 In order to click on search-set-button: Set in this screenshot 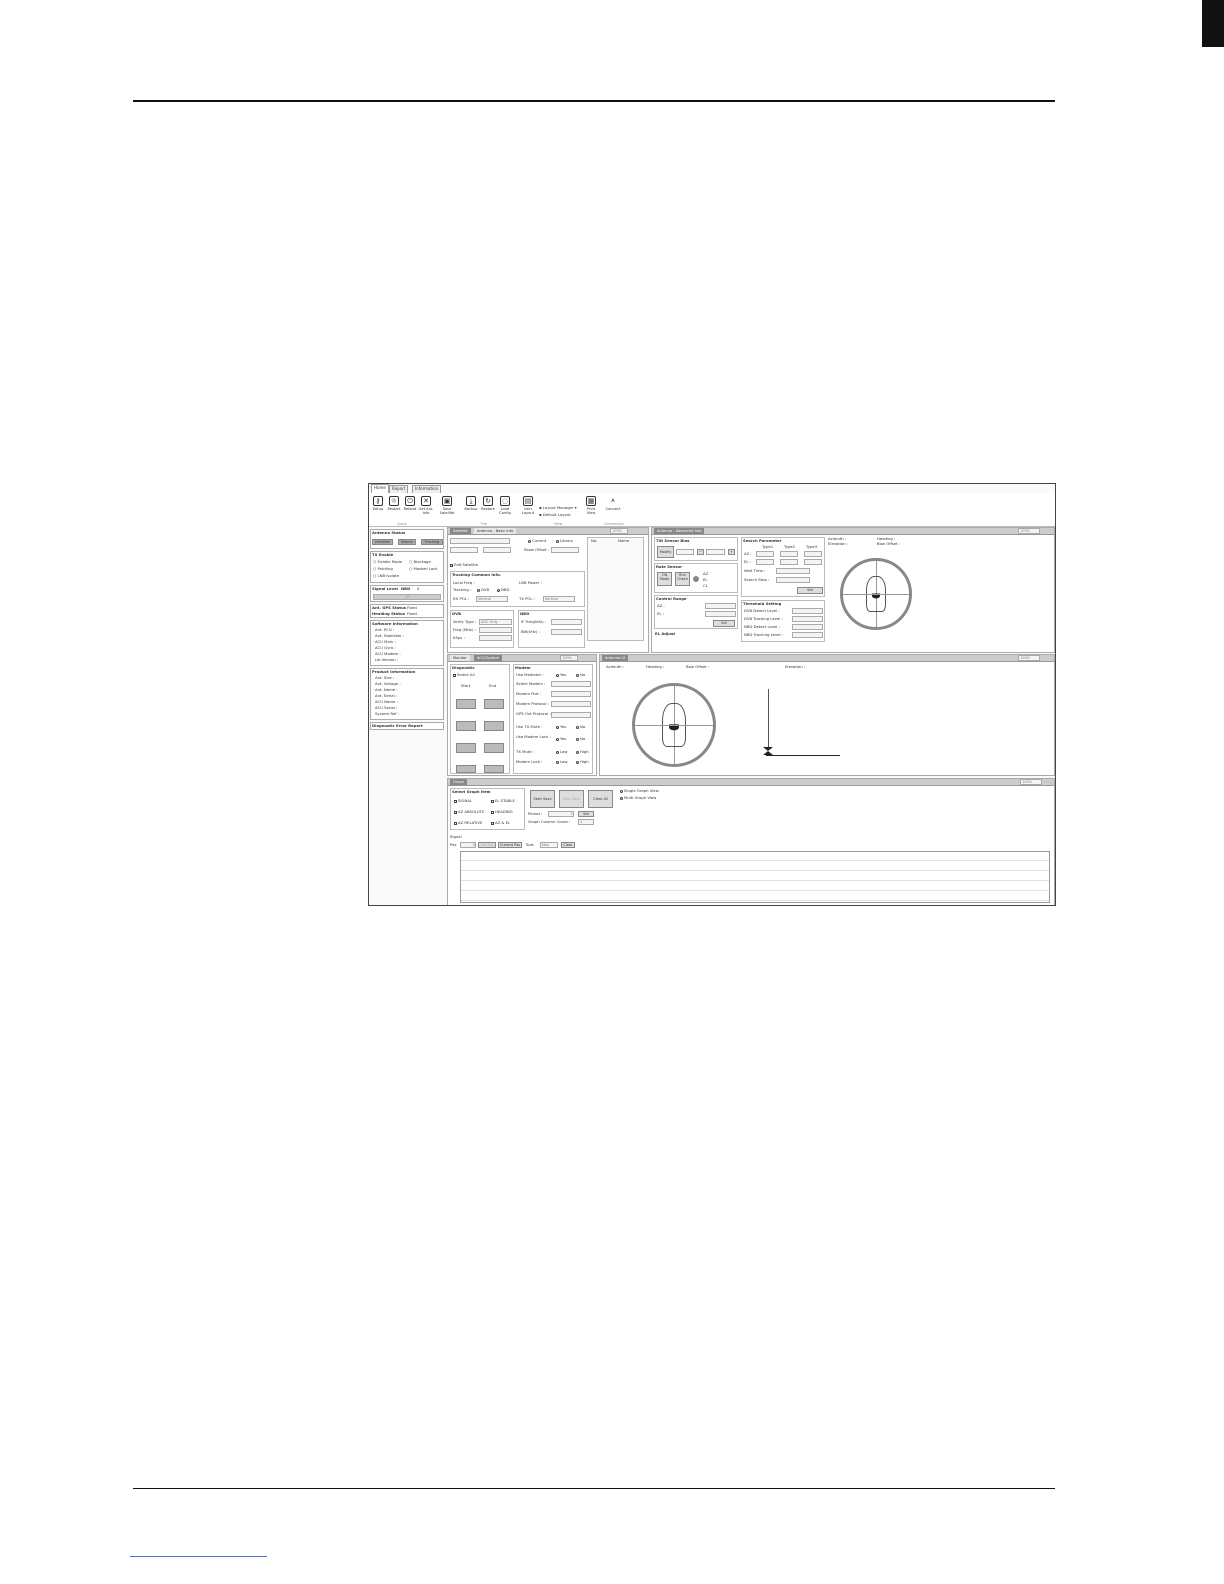, I will do `click(810, 590)`.